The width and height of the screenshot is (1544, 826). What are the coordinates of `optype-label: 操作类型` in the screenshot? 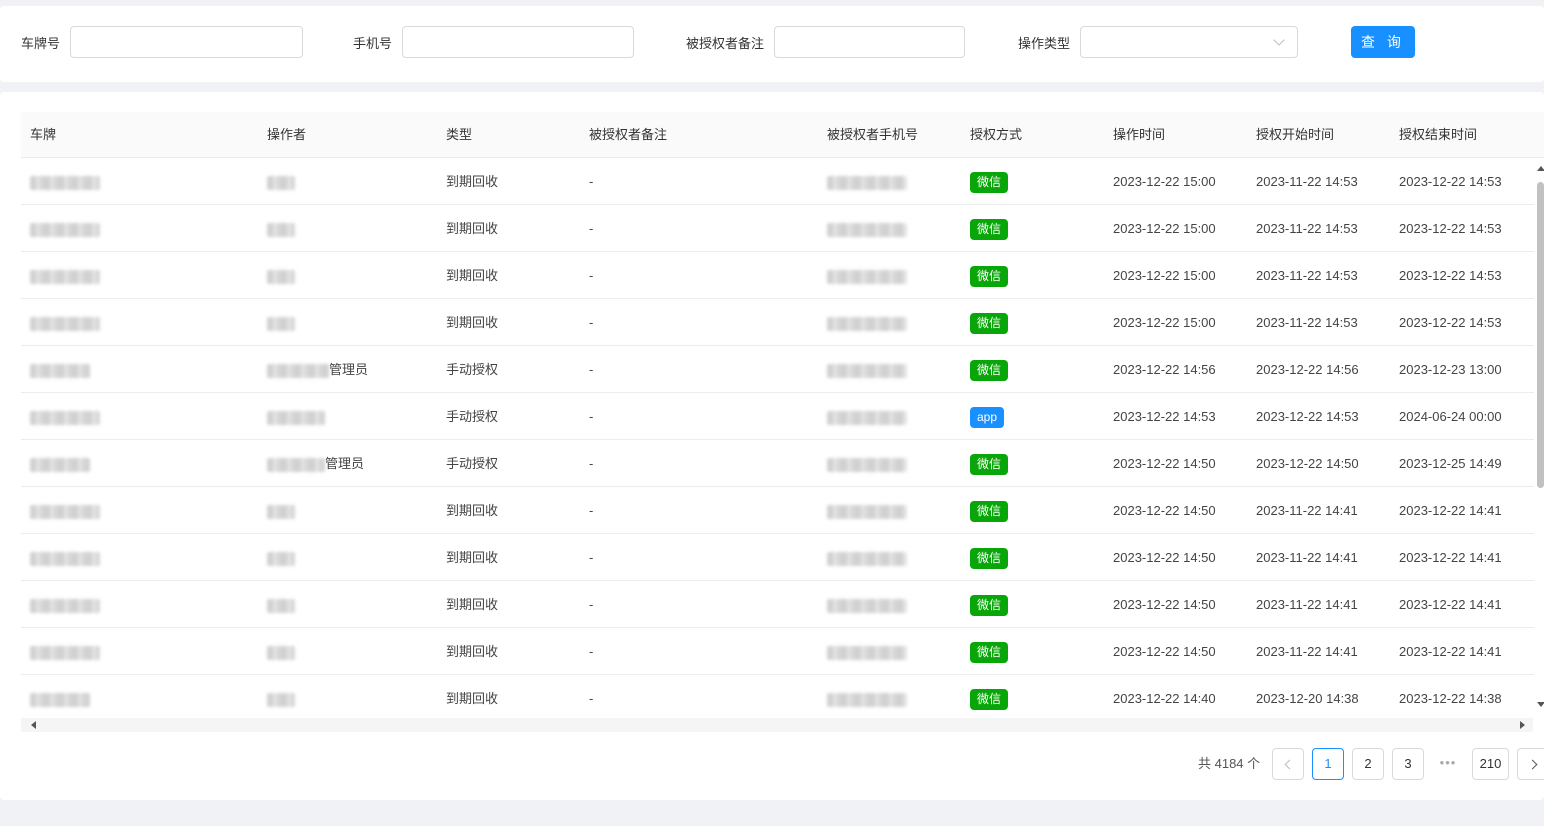 It's located at (1044, 43).